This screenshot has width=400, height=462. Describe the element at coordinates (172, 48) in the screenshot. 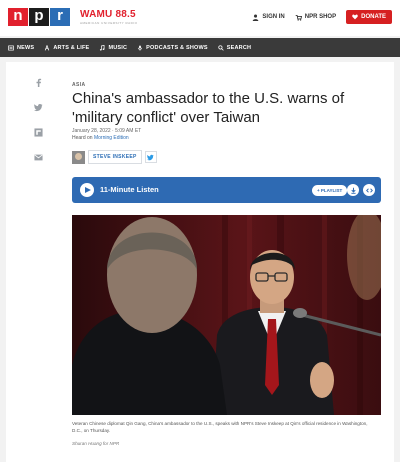

I see `nav-item-podcasts: PODCASTS & SHOWS` at that location.